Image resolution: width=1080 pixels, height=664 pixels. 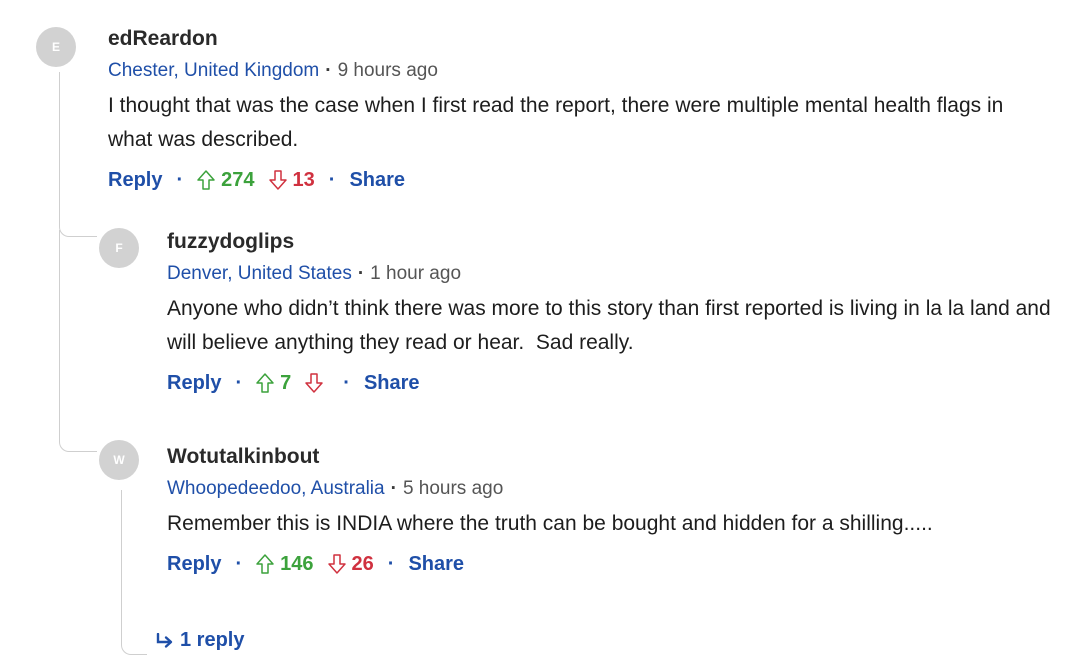 I want to click on reply-arrow-icon, so click(x=164, y=640).